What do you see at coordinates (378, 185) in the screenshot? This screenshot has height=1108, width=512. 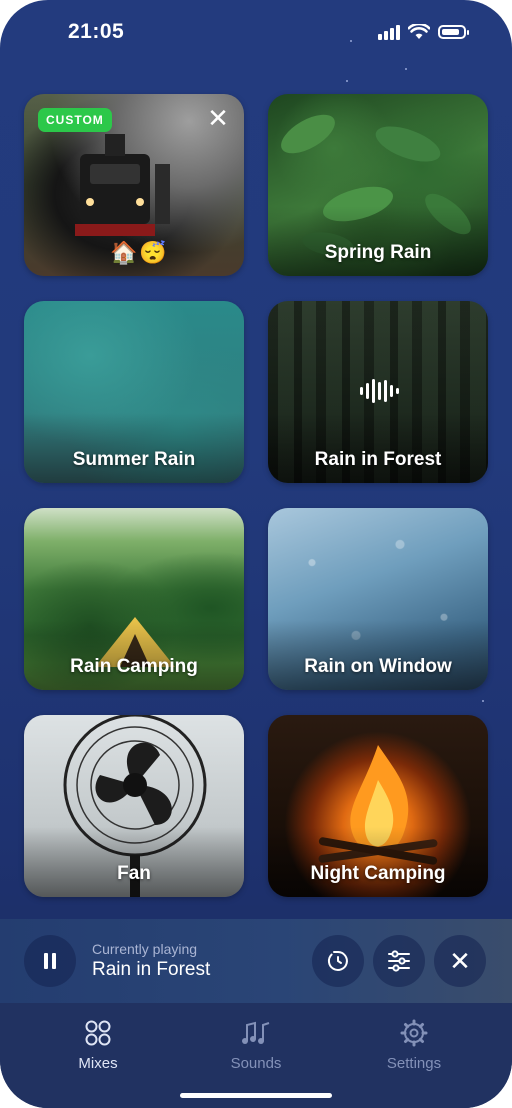 I see `mix-card-spring-rain: Spring Rain` at bounding box center [378, 185].